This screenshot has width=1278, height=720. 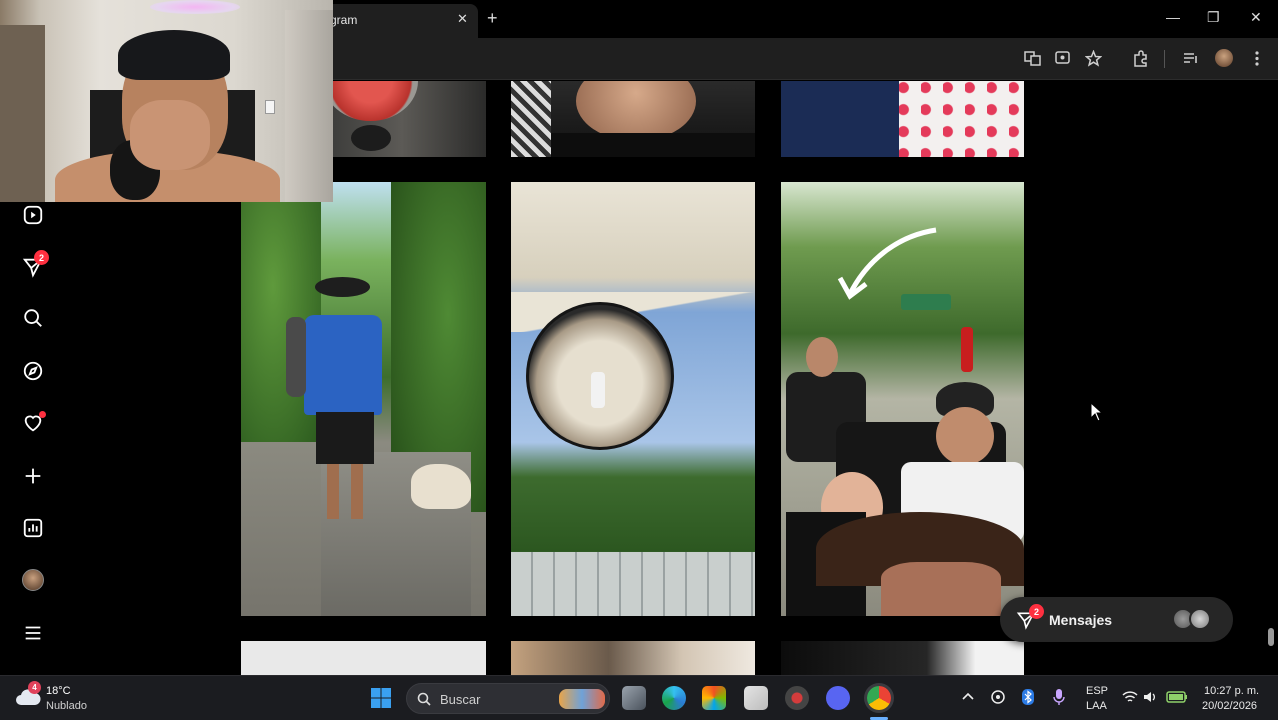 What do you see at coordinates (508, 698) in the screenshot?
I see `taskbar-search: Buscar` at bounding box center [508, 698].